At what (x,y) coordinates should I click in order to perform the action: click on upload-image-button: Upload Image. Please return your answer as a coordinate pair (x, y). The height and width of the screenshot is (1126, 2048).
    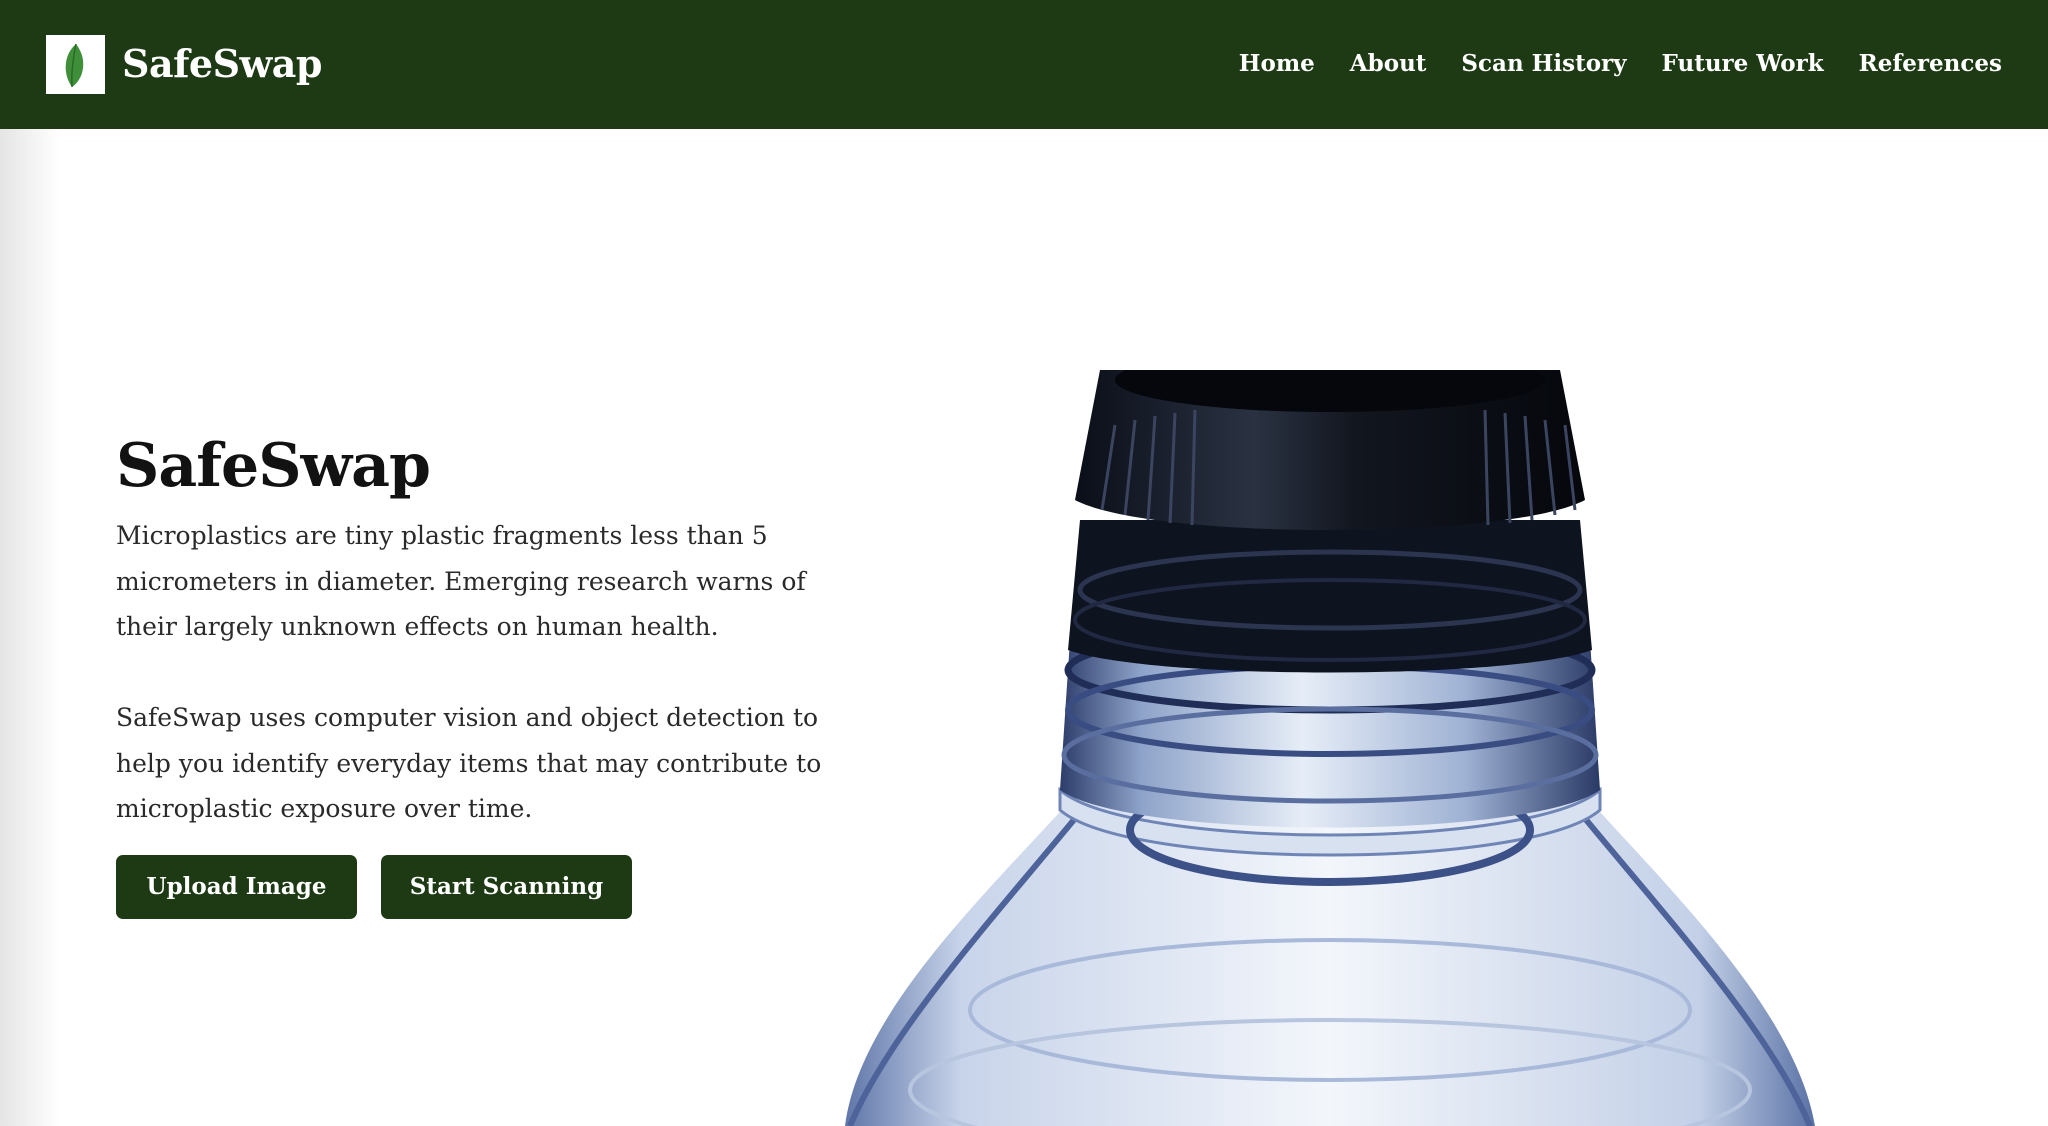
    Looking at the image, I should click on (236, 887).